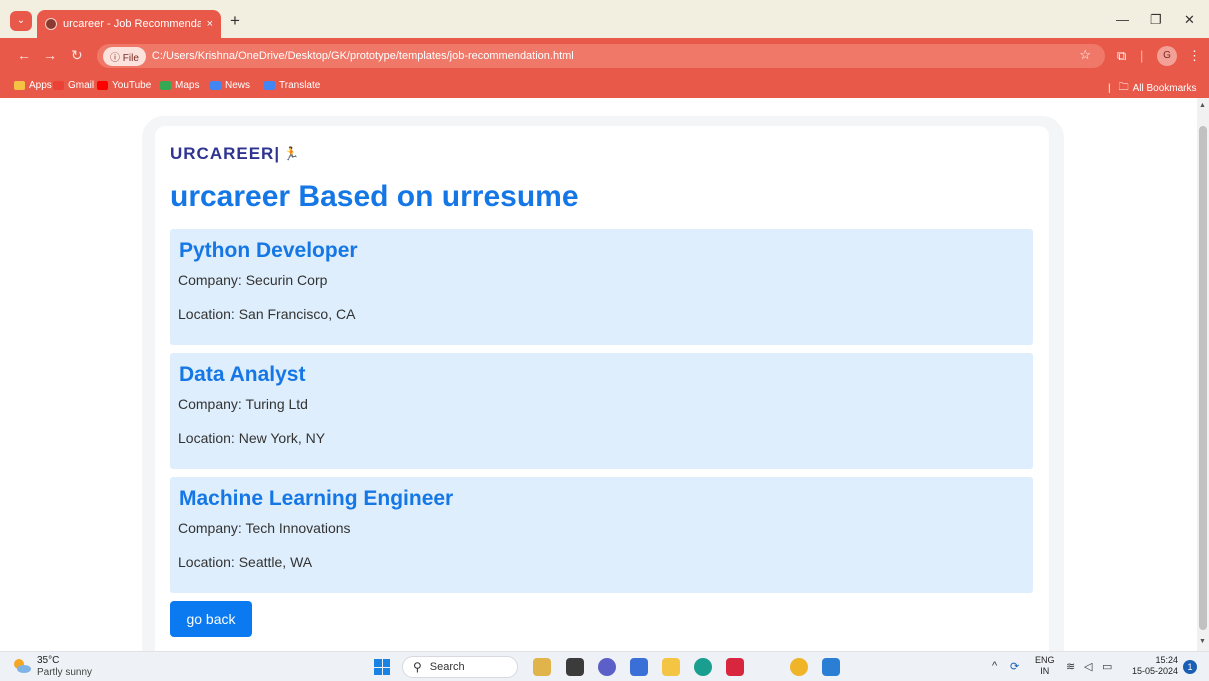  What do you see at coordinates (1122, 19) in the screenshot?
I see `minimize-icon: —` at bounding box center [1122, 19].